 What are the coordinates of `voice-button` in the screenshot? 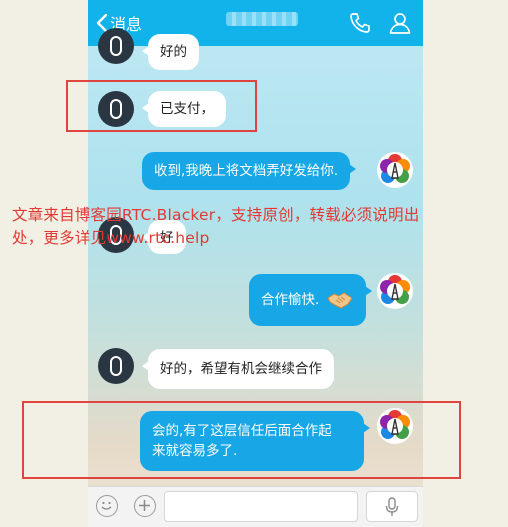 It's located at (392, 506).